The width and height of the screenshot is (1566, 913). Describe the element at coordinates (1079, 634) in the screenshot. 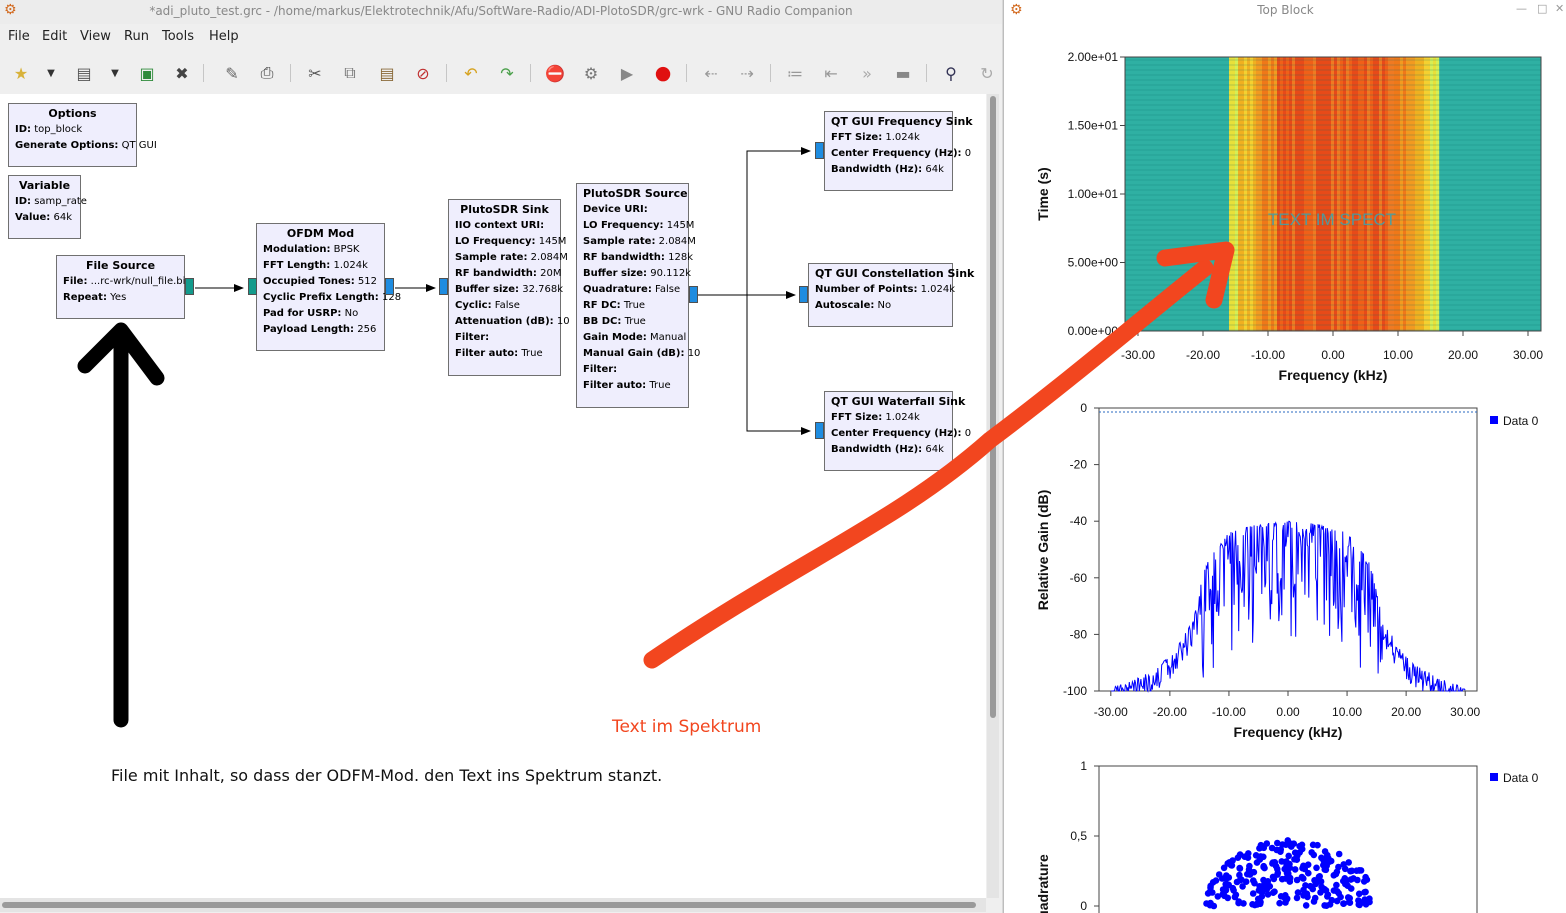

I see `frequency-y-tick-label: -80` at that location.